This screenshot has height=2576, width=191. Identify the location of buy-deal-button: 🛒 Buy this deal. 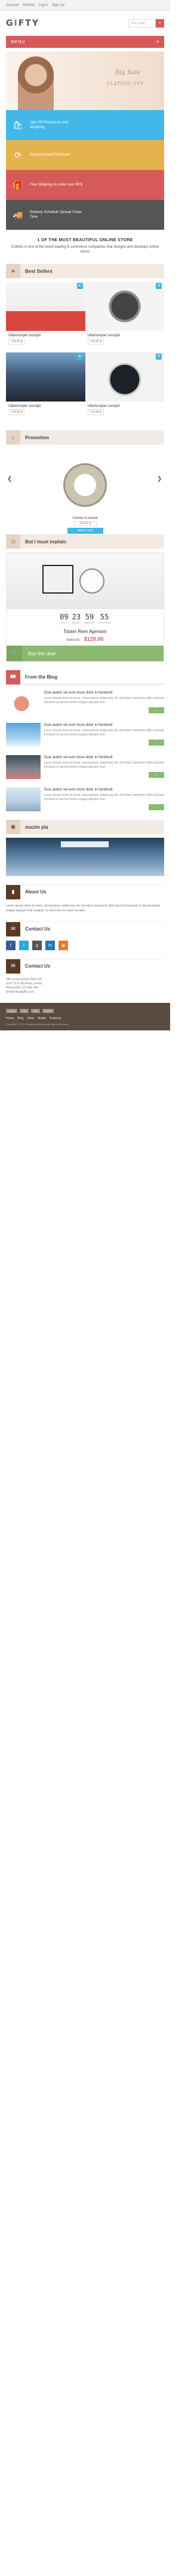
(85, 653).